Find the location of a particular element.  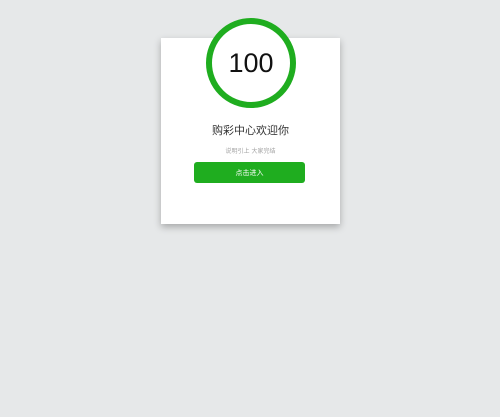

enter-button: 点击进入 is located at coordinates (249, 172).